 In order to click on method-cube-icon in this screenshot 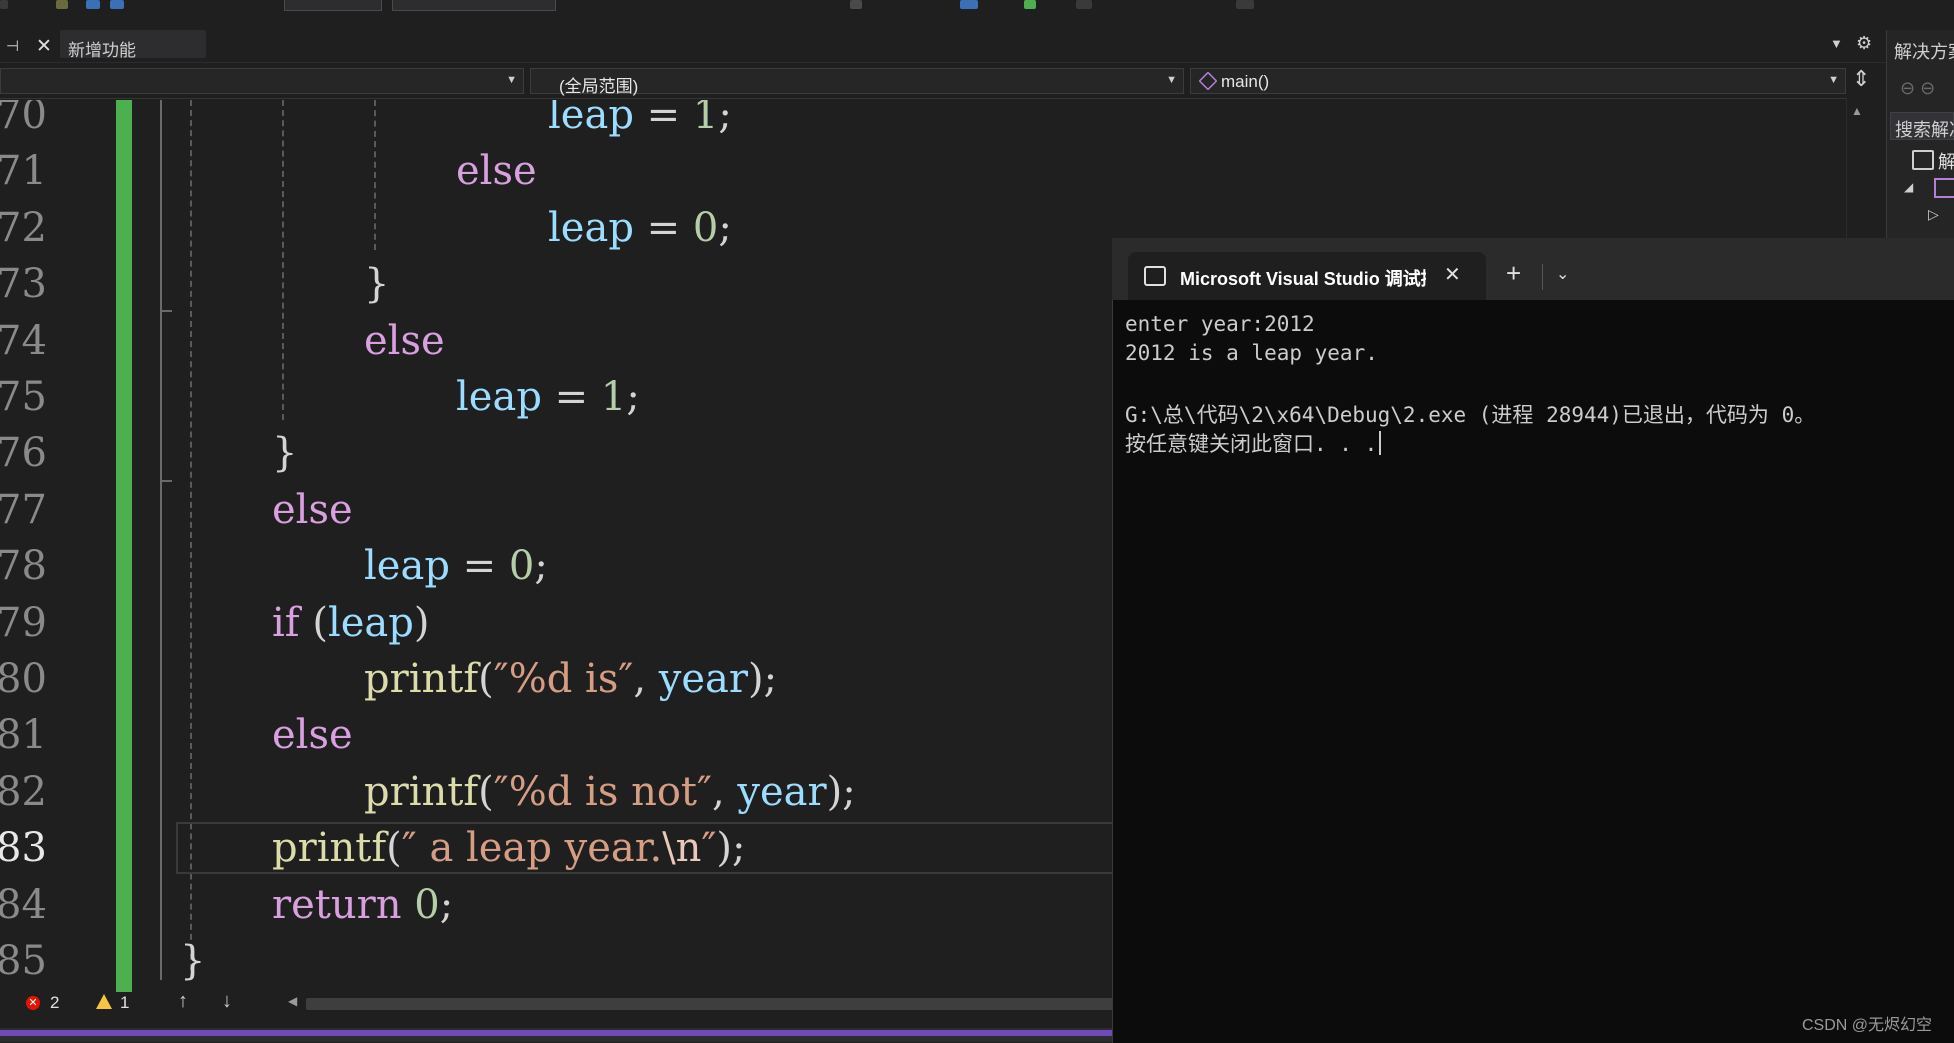, I will do `click(1208, 81)`.